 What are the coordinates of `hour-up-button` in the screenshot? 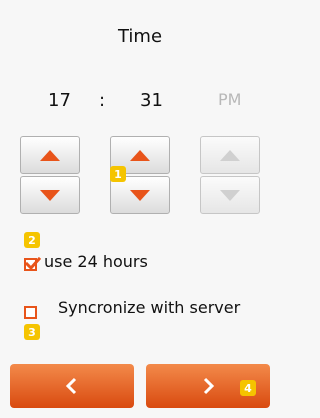 It's located at (50, 155).